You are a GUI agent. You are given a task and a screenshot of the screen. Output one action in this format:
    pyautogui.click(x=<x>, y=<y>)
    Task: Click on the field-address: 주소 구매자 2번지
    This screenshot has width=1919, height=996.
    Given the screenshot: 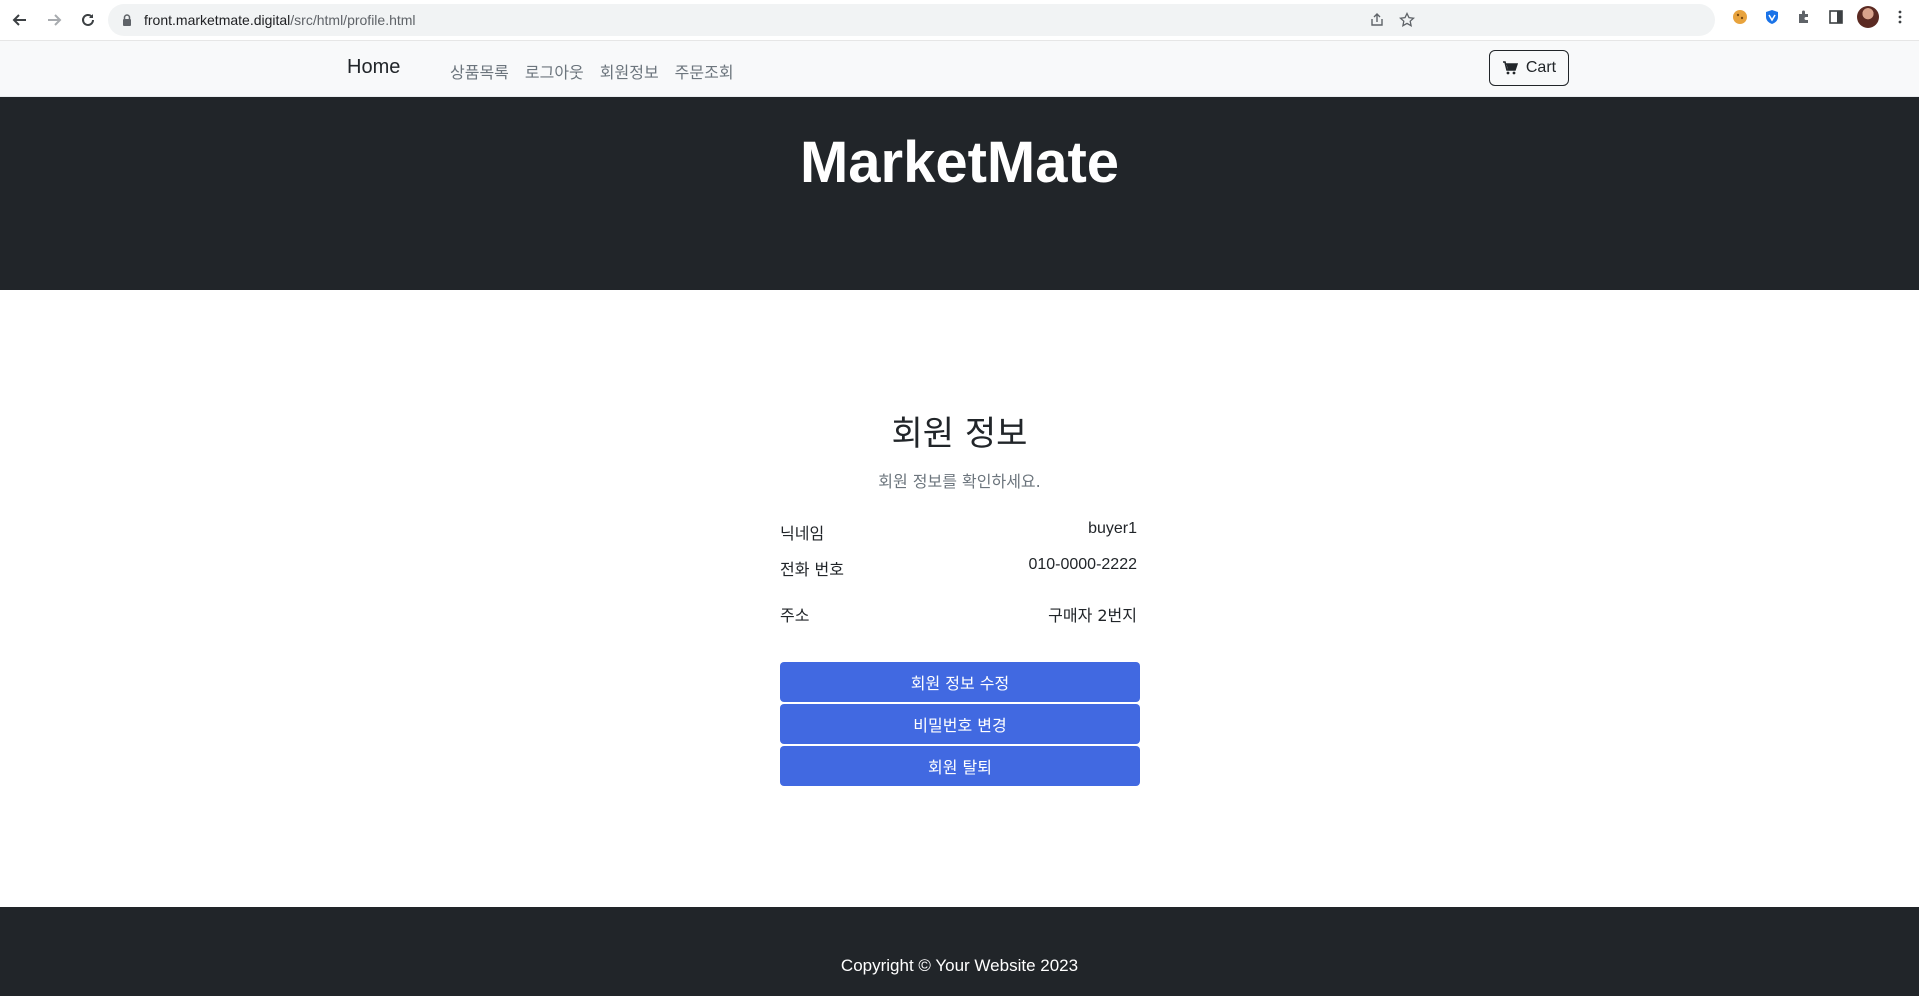 What is the action you would take?
    pyautogui.click(x=958, y=614)
    